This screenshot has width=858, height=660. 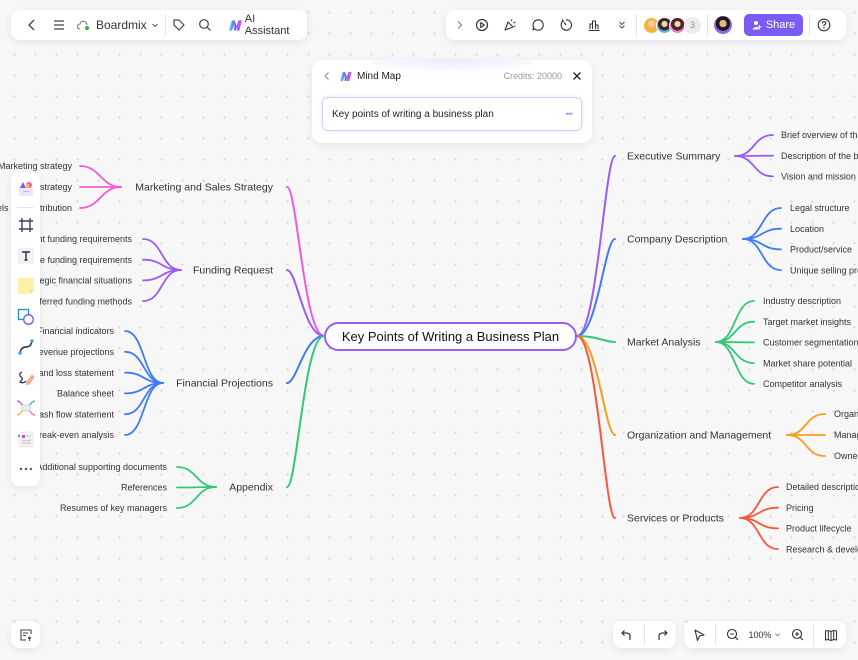 I want to click on leaf-node: Additional supporting documents, so click(x=101, y=467).